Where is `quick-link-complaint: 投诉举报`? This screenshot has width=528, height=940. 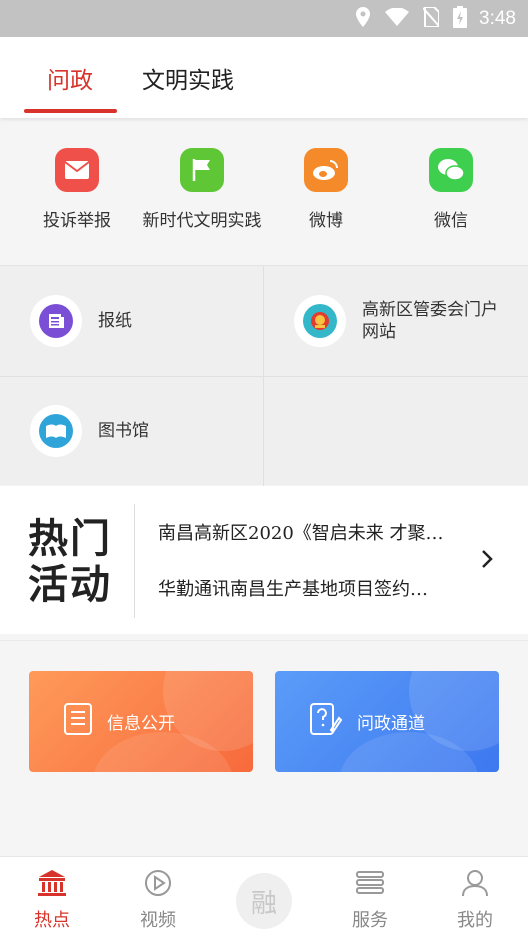
quick-link-complaint: 投诉举报 is located at coordinates (77, 189).